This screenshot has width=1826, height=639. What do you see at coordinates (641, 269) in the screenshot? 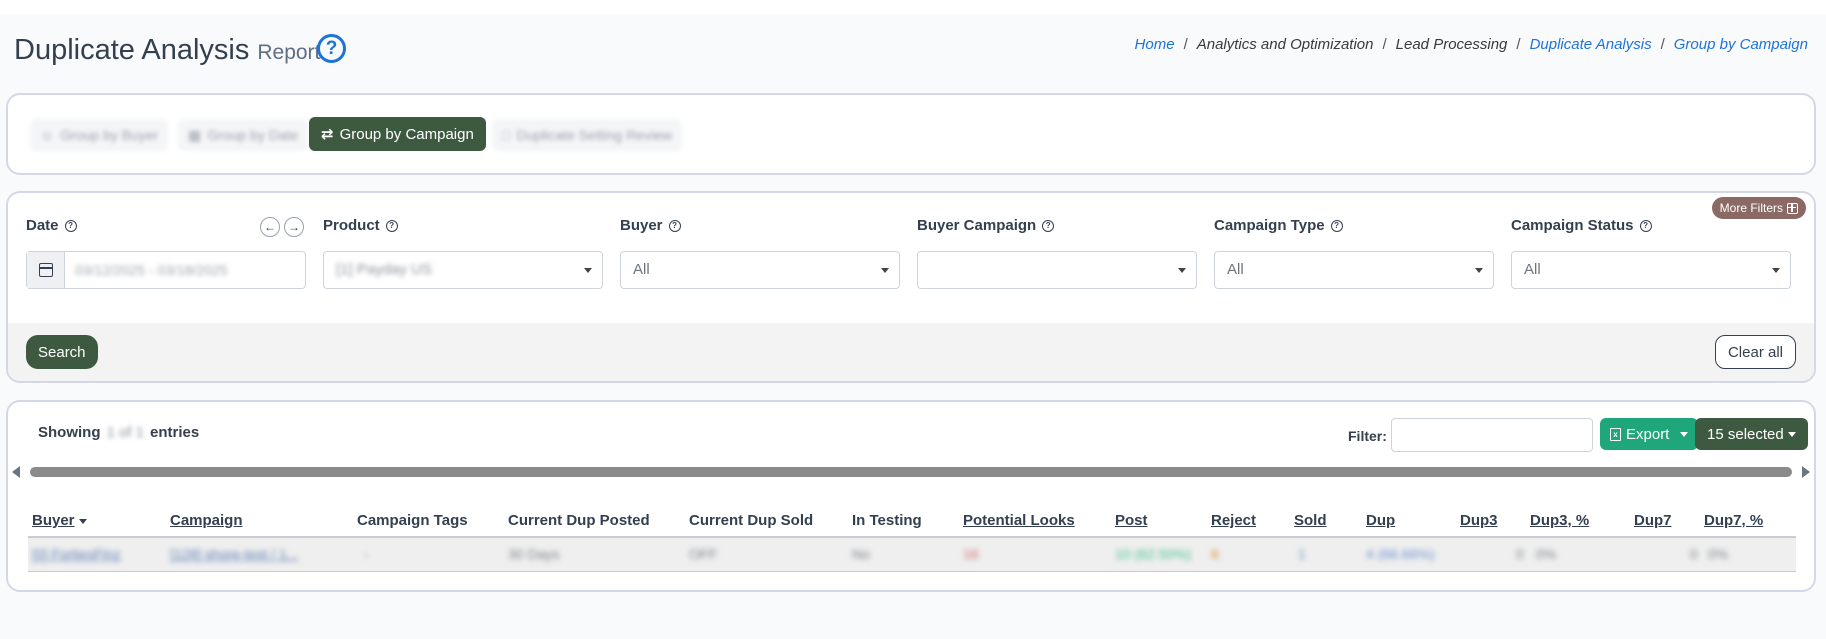
I see `buyer-value: All` at bounding box center [641, 269].